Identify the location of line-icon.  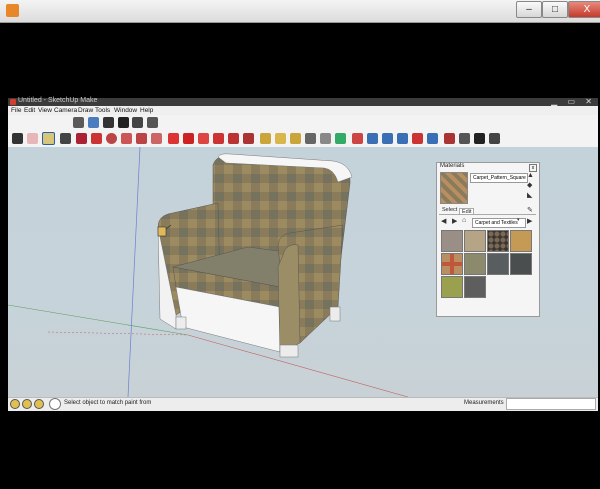
(96, 138).